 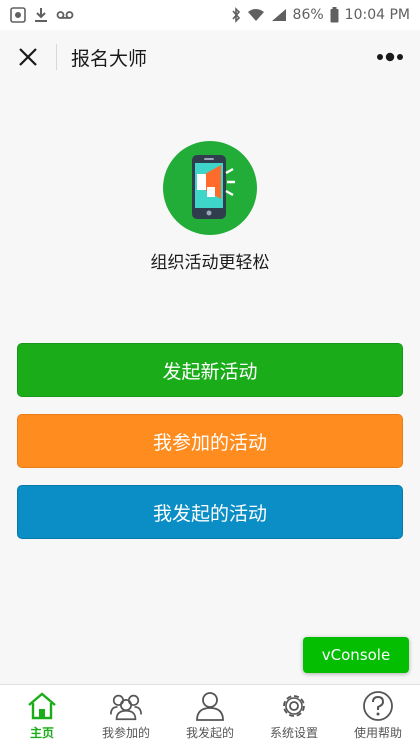 I want to click on bluetooth-icon, so click(x=236, y=15).